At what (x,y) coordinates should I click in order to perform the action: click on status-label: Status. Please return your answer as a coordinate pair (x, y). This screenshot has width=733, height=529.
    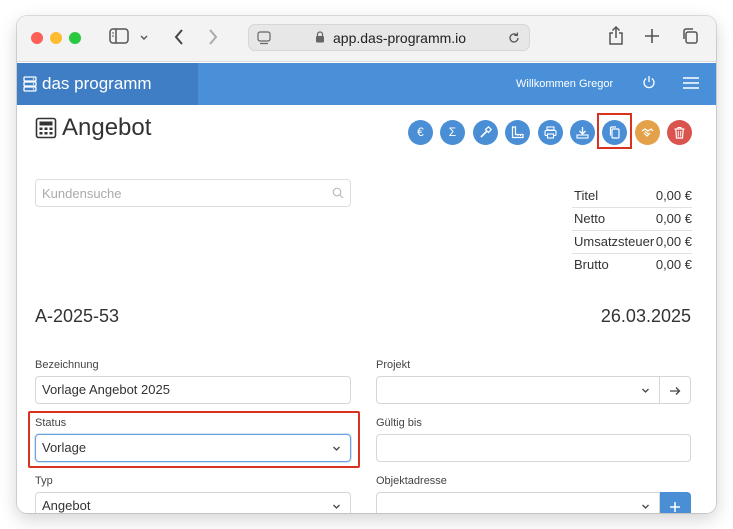
    Looking at the image, I should click on (51, 423).